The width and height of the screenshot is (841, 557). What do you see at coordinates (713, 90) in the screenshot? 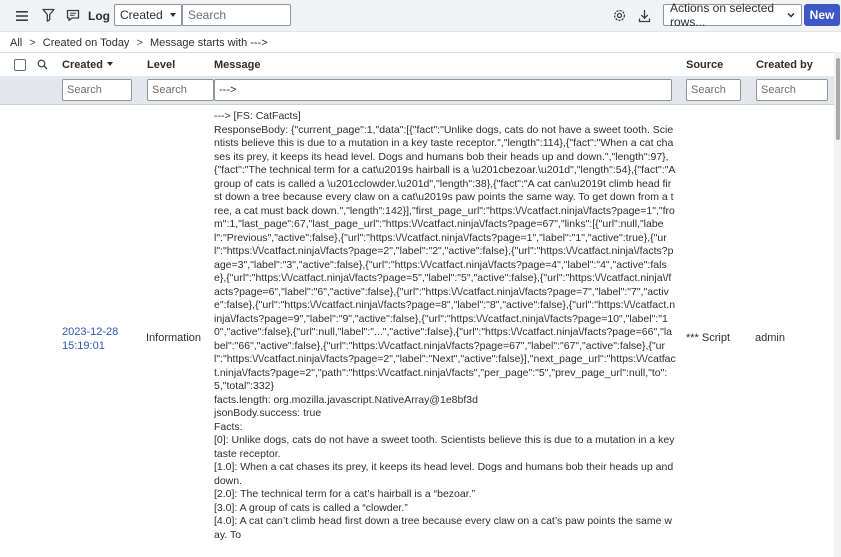
I see `source-filter-input` at bounding box center [713, 90].